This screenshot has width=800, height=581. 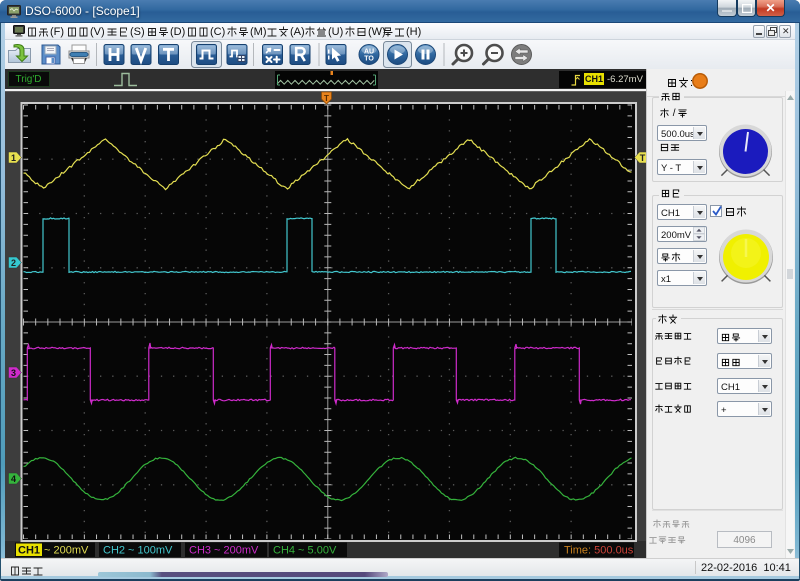 I want to click on svg-text: CH3 ~ 200mV, so click(x=224, y=551).